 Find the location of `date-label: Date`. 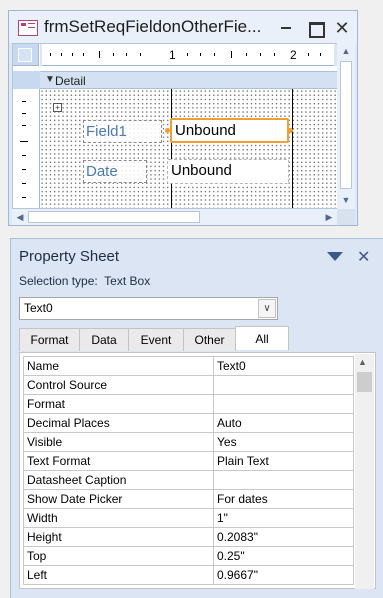

date-label: Date is located at coordinates (115, 171).